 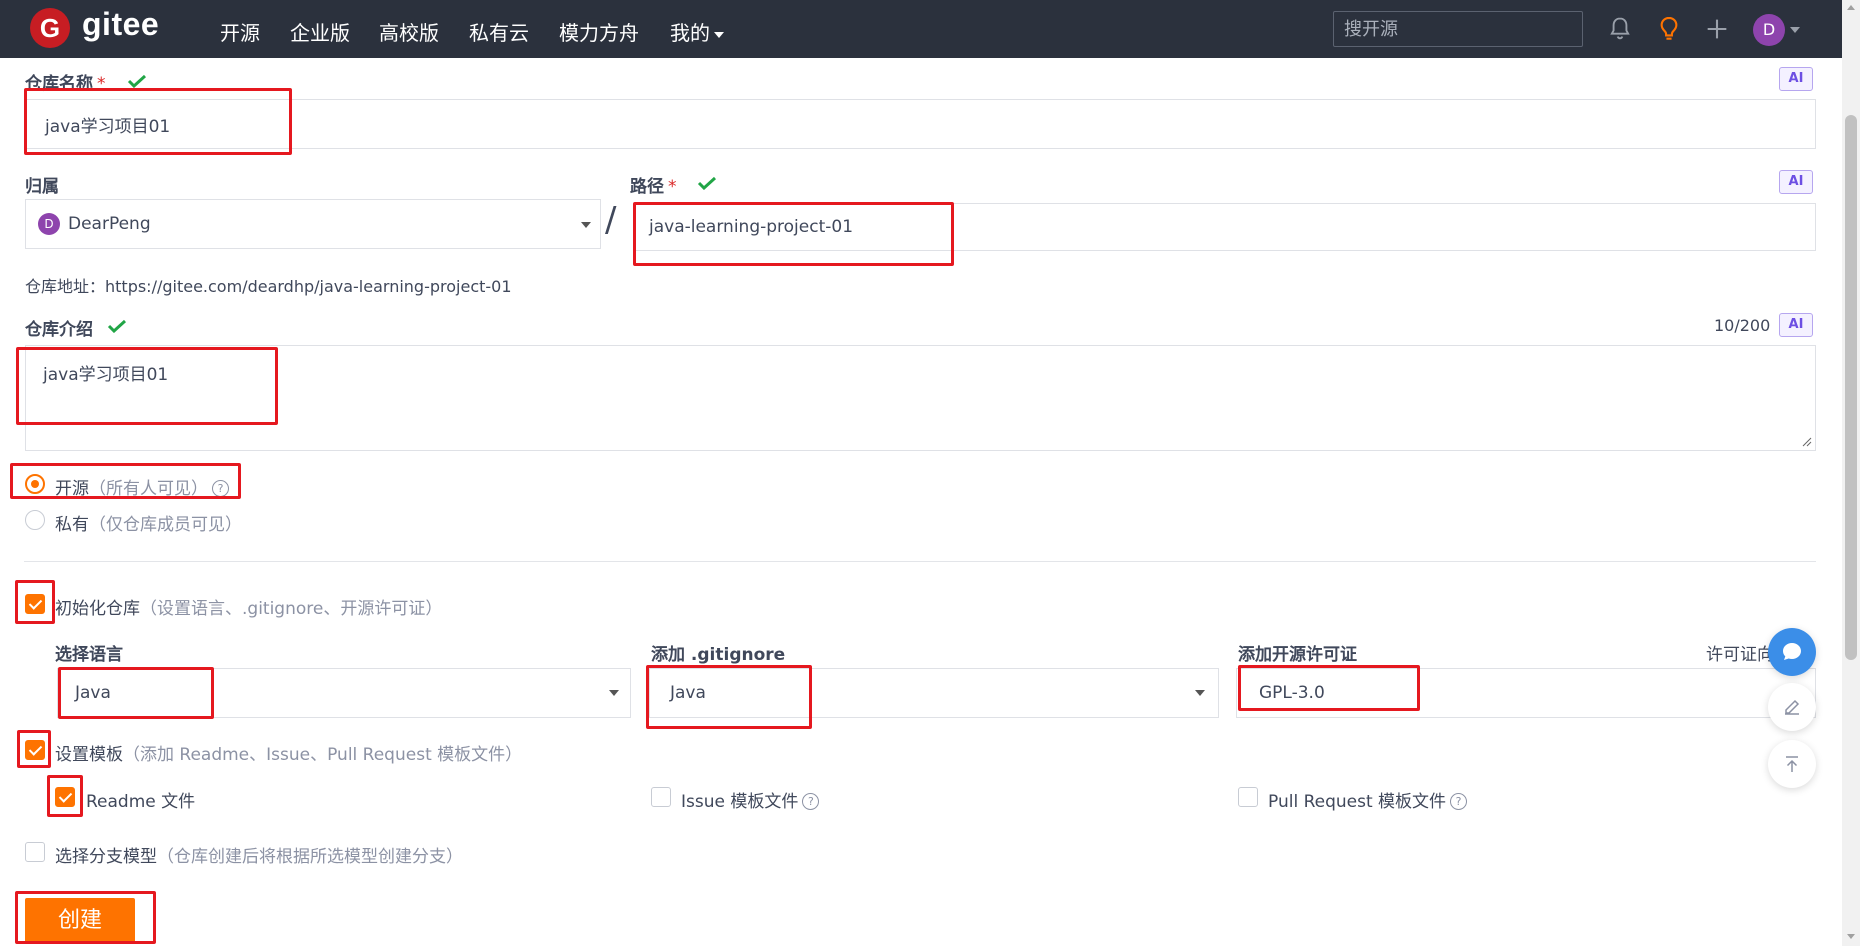 What do you see at coordinates (409, 31) in the screenshot?
I see `nav-item-education: 高校版` at bounding box center [409, 31].